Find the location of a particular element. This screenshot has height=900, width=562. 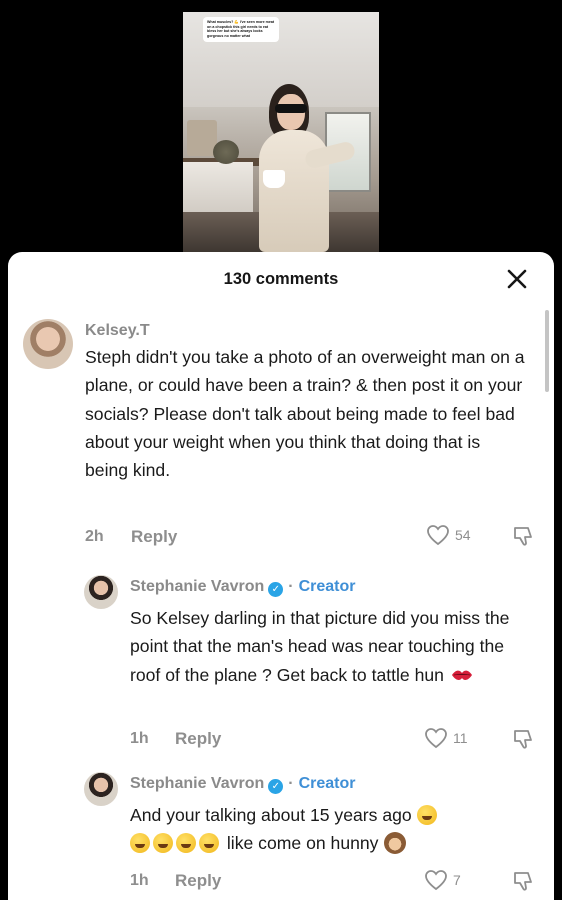

comment-line-1: And your talking about 15 years ago is located at coordinates (335, 815).